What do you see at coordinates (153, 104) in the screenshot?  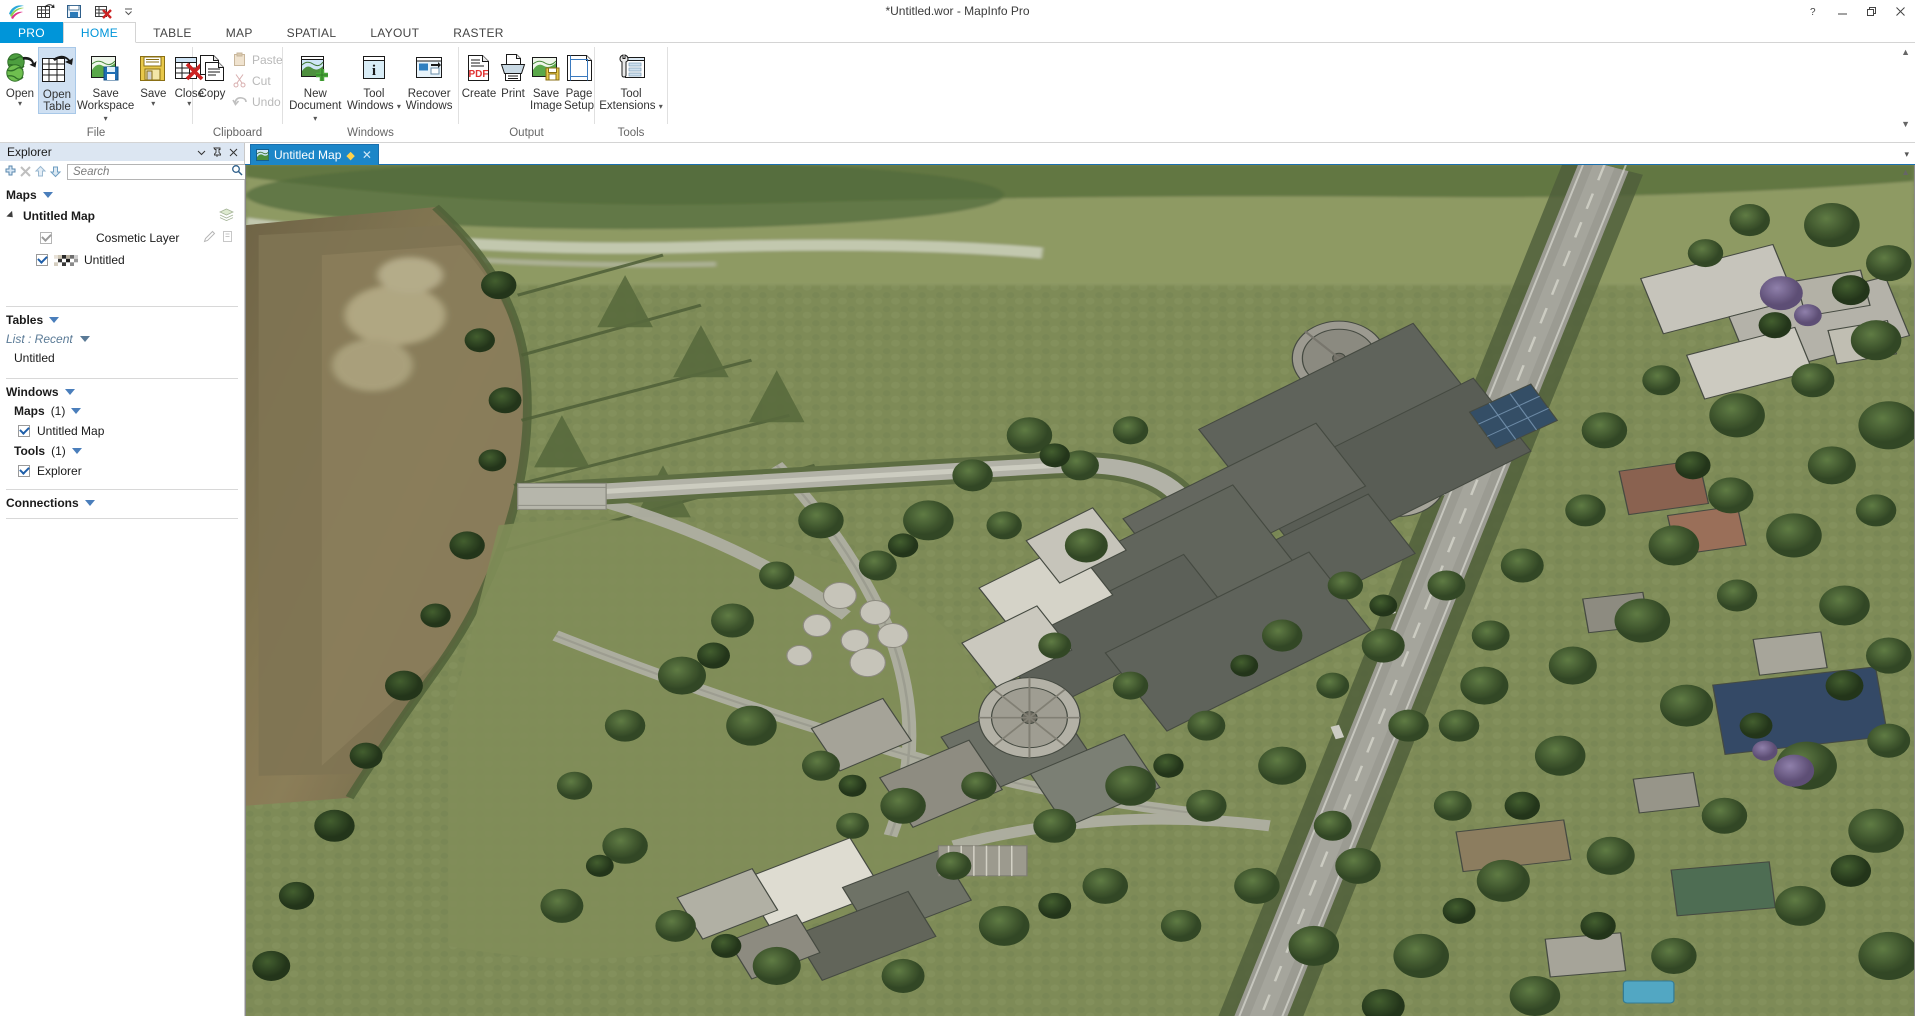 I see `save-button-caret-icon: ▾` at bounding box center [153, 104].